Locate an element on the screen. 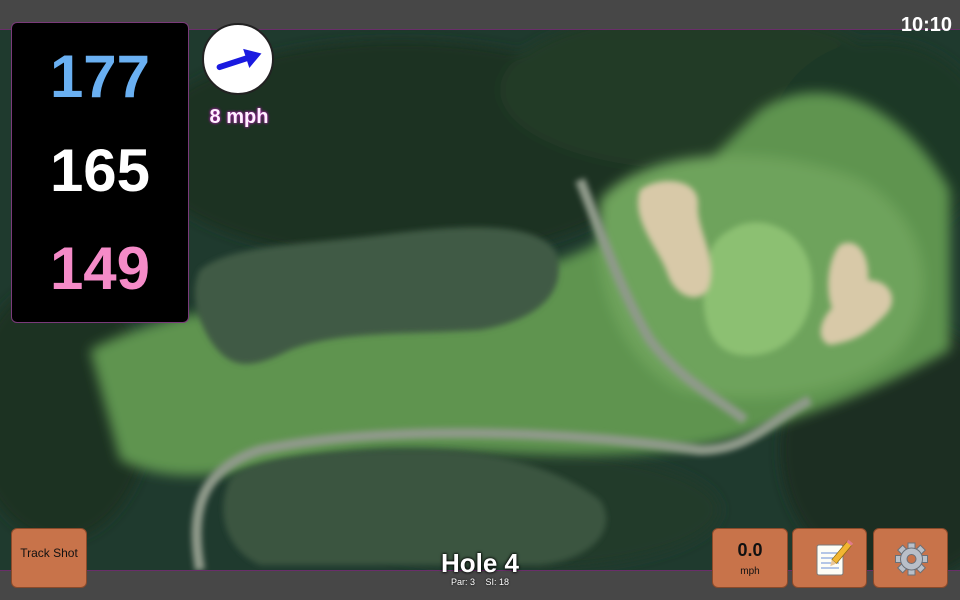 The image size is (960, 600). track-shot-button: Track Shot is located at coordinates (49, 558).